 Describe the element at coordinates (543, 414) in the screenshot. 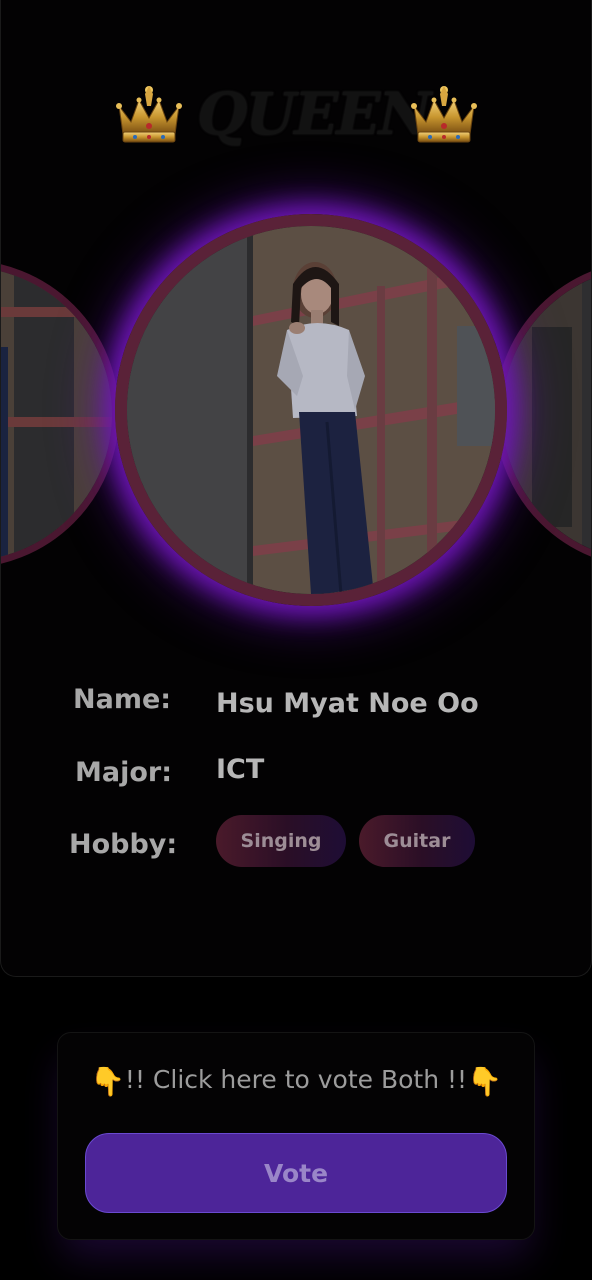

I see `next-candidate-photo` at that location.